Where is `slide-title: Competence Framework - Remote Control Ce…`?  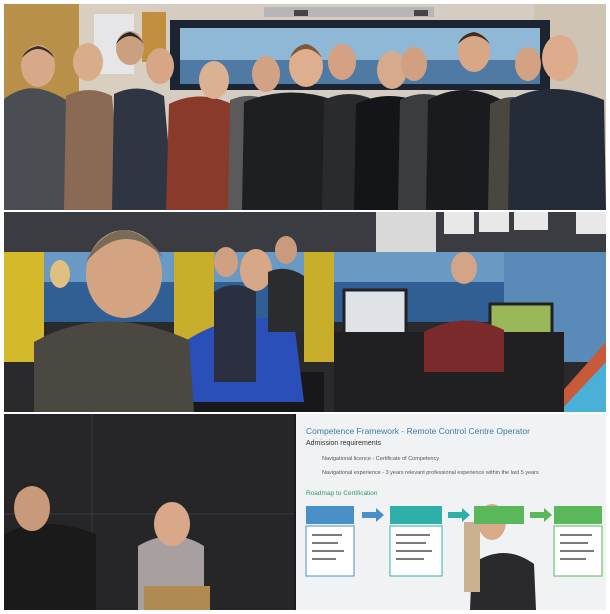 slide-title: Competence Framework - Remote Control Ce… is located at coordinates (418, 431).